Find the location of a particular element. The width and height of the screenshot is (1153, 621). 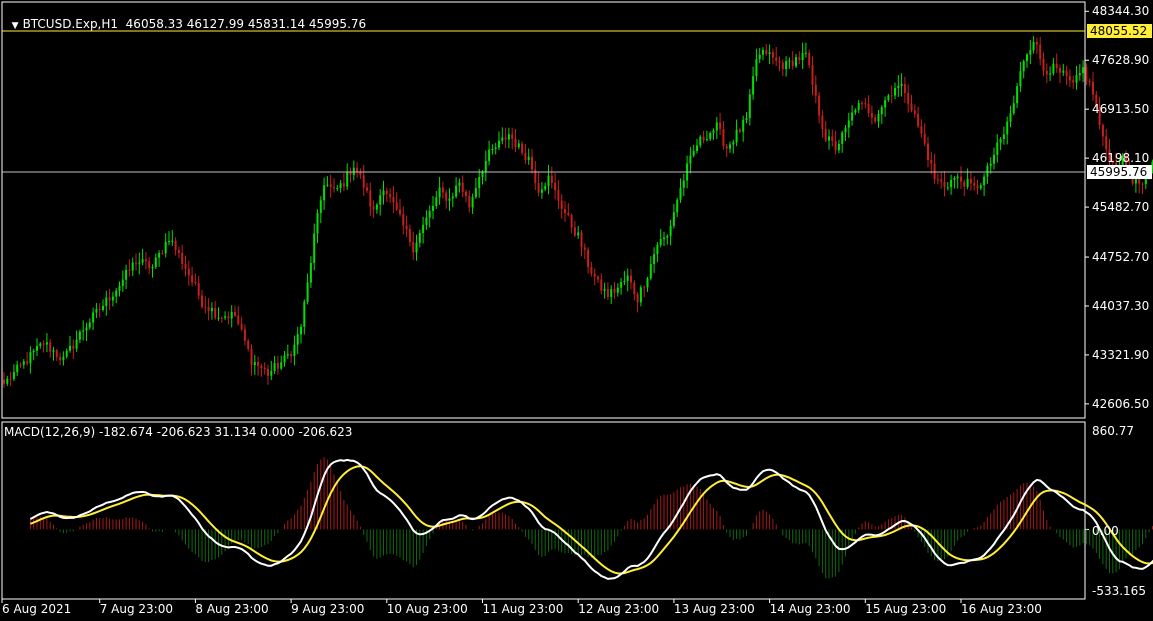

current-price-box: 45995.76 is located at coordinates (1119, 171).